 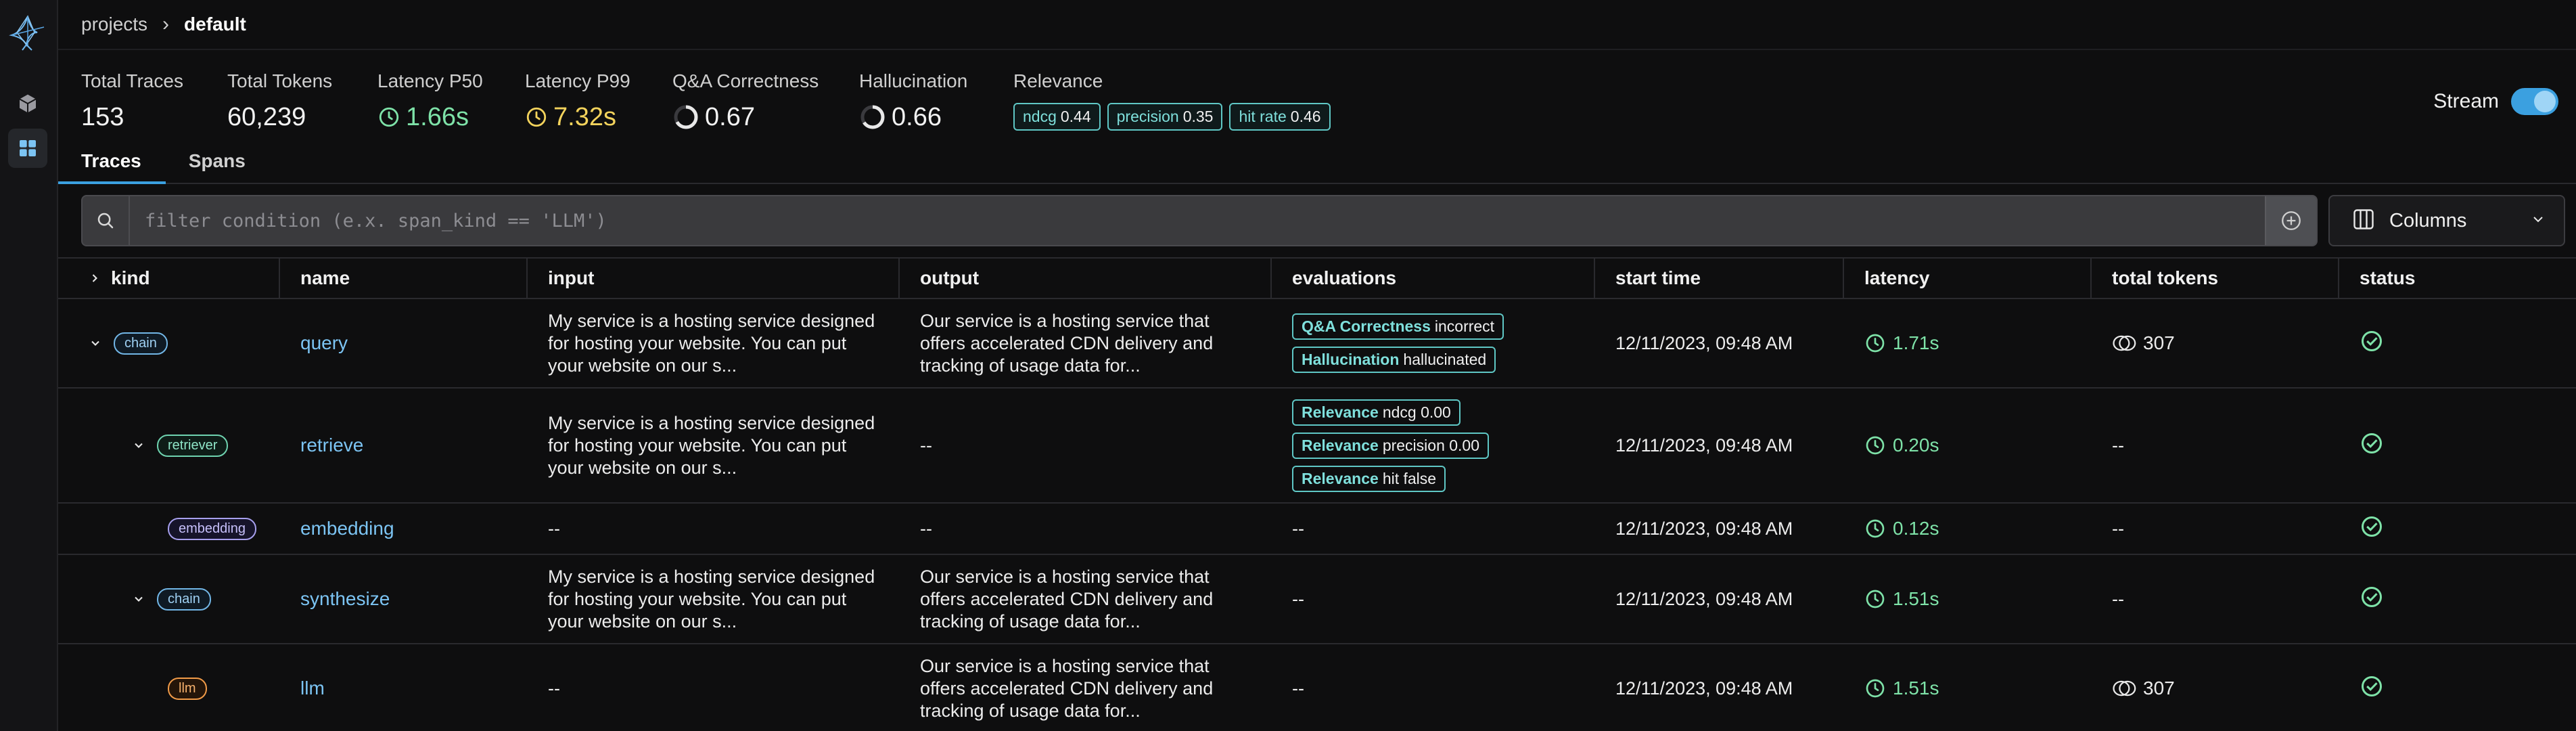 I want to click on phoenix-logo, so click(x=27, y=32).